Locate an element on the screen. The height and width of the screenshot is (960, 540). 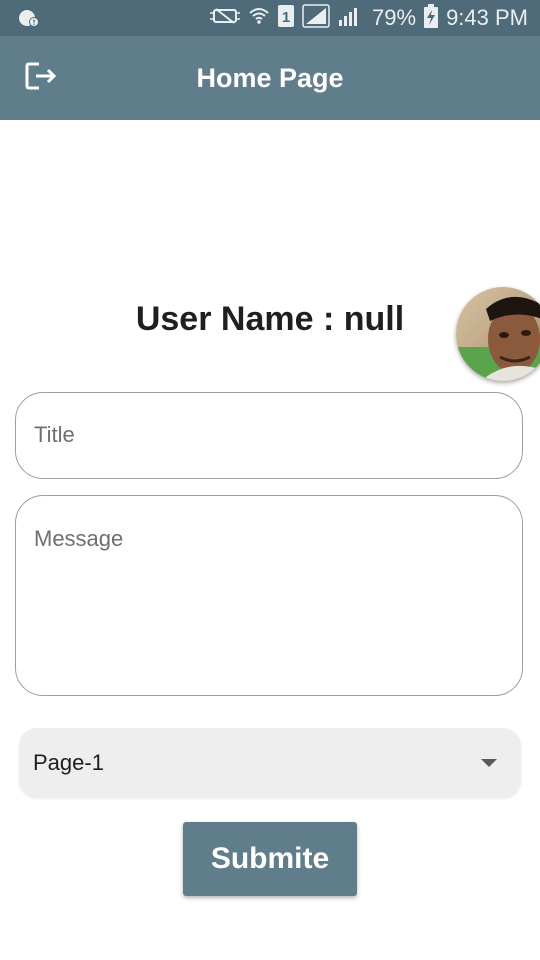
dropdown-arrow-icon is located at coordinates (489, 763).